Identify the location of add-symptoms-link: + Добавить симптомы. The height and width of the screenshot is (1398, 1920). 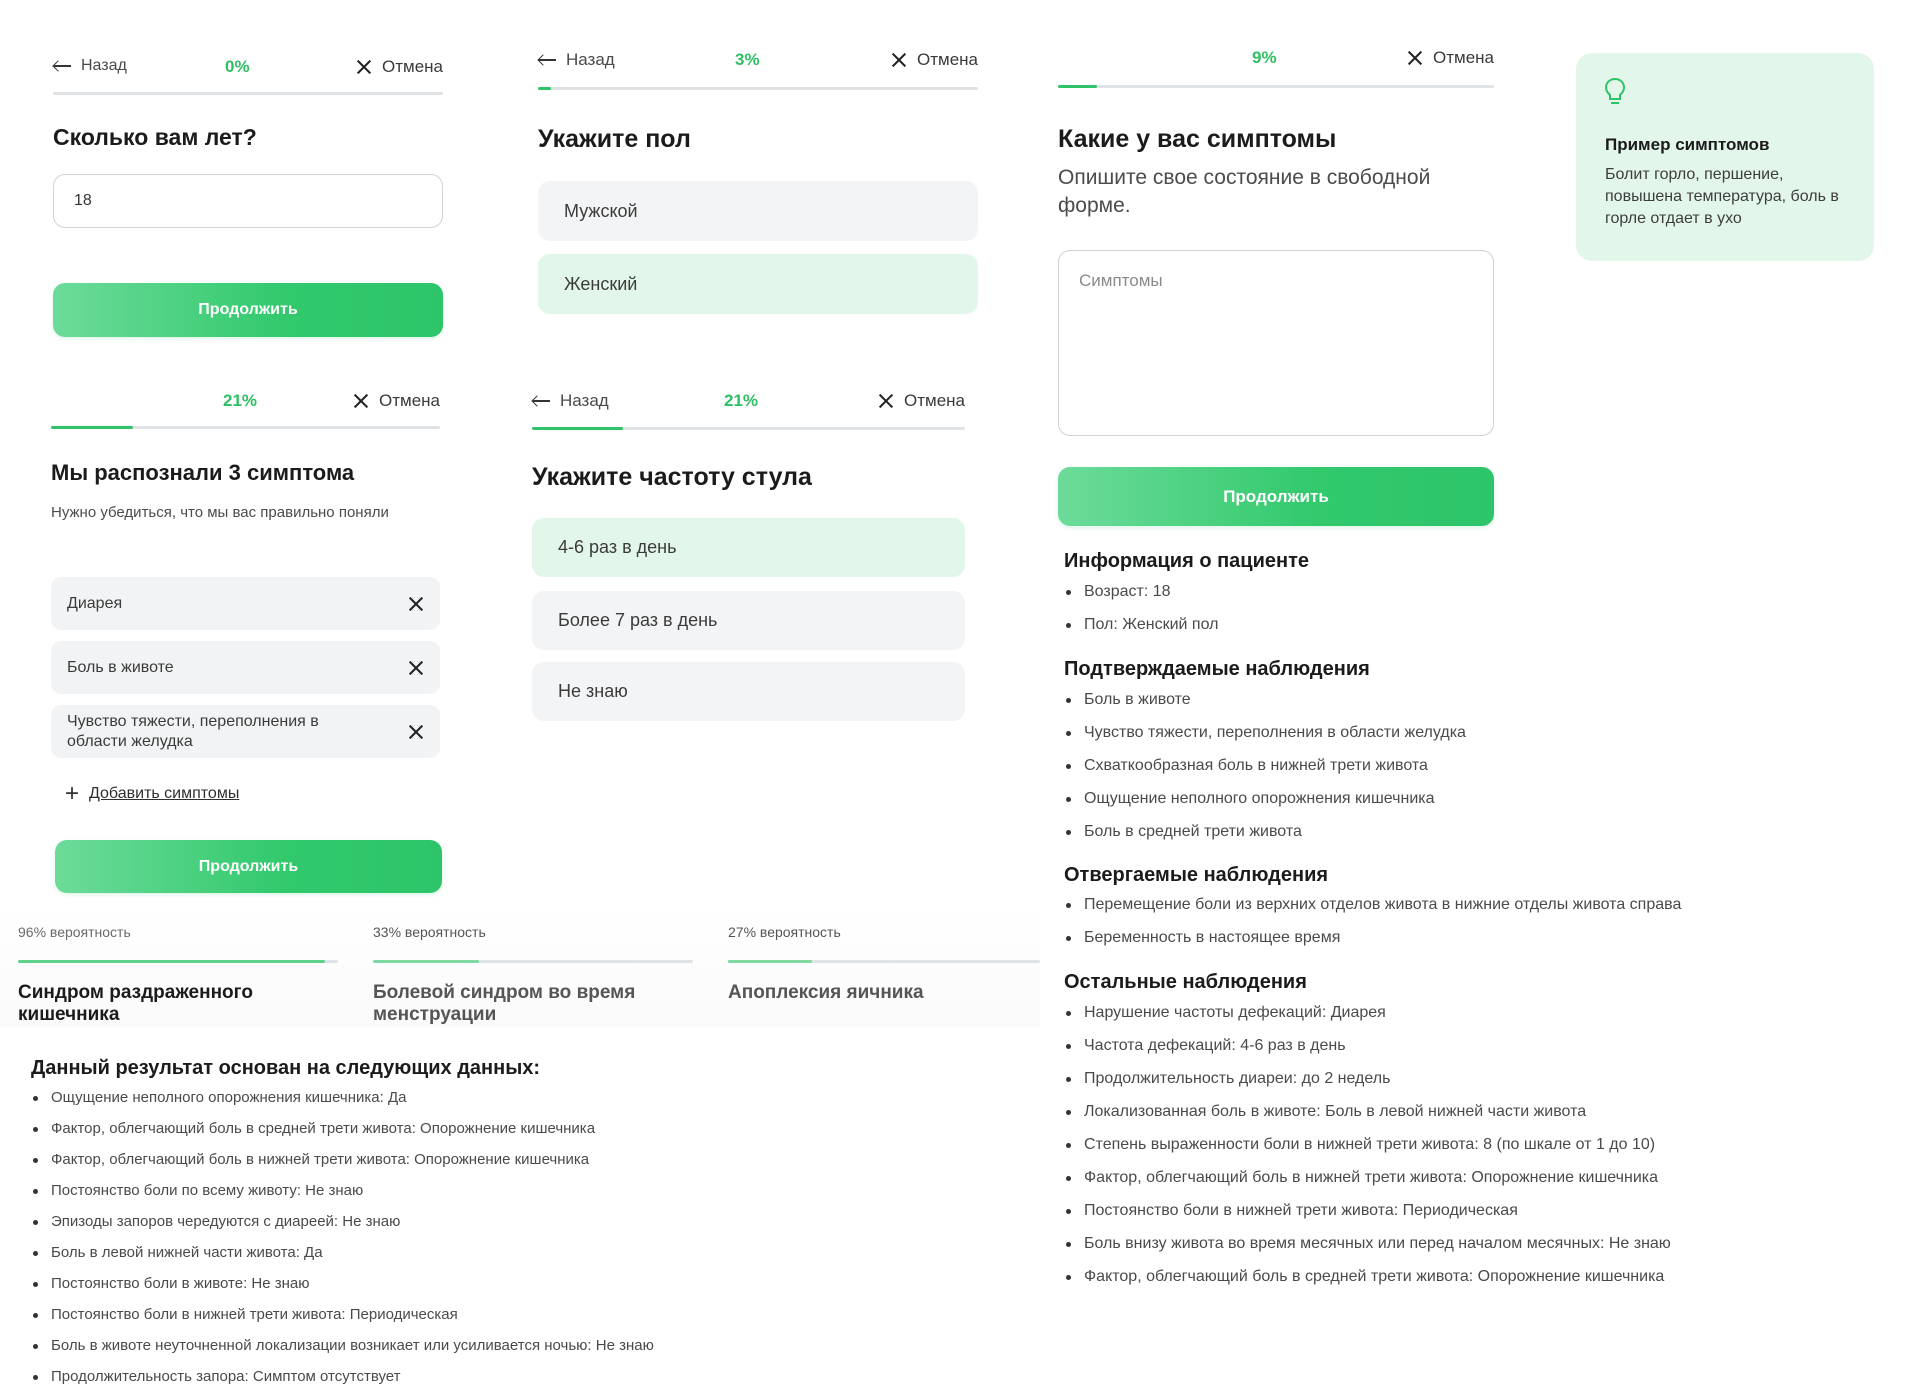
(152, 793).